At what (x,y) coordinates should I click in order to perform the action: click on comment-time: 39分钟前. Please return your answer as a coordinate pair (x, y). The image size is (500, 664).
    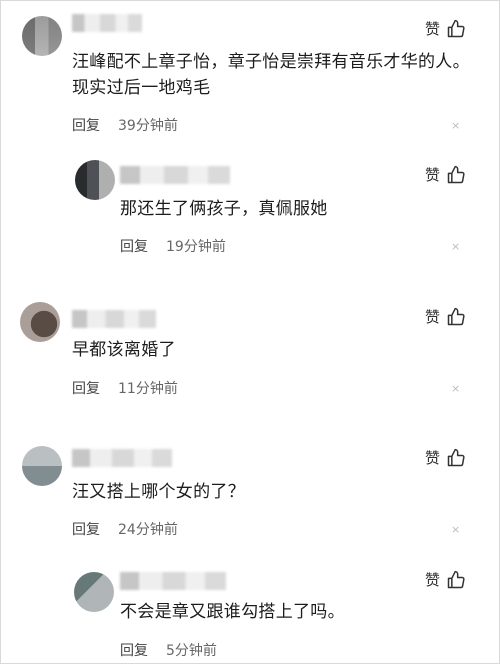
    Looking at the image, I should click on (148, 126).